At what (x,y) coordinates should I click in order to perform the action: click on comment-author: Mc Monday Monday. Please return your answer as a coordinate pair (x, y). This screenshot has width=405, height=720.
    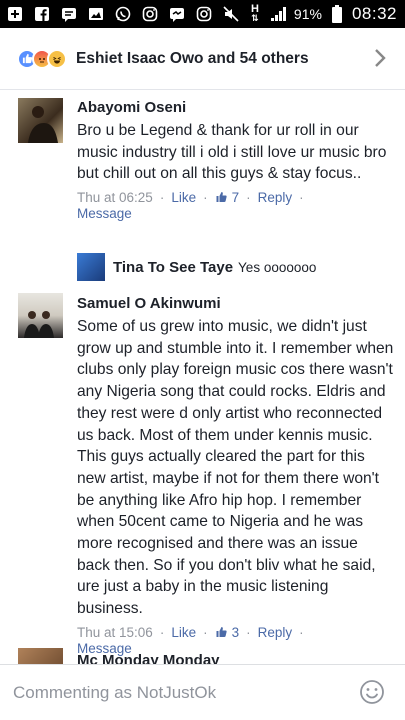
    Looking at the image, I should click on (236, 658).